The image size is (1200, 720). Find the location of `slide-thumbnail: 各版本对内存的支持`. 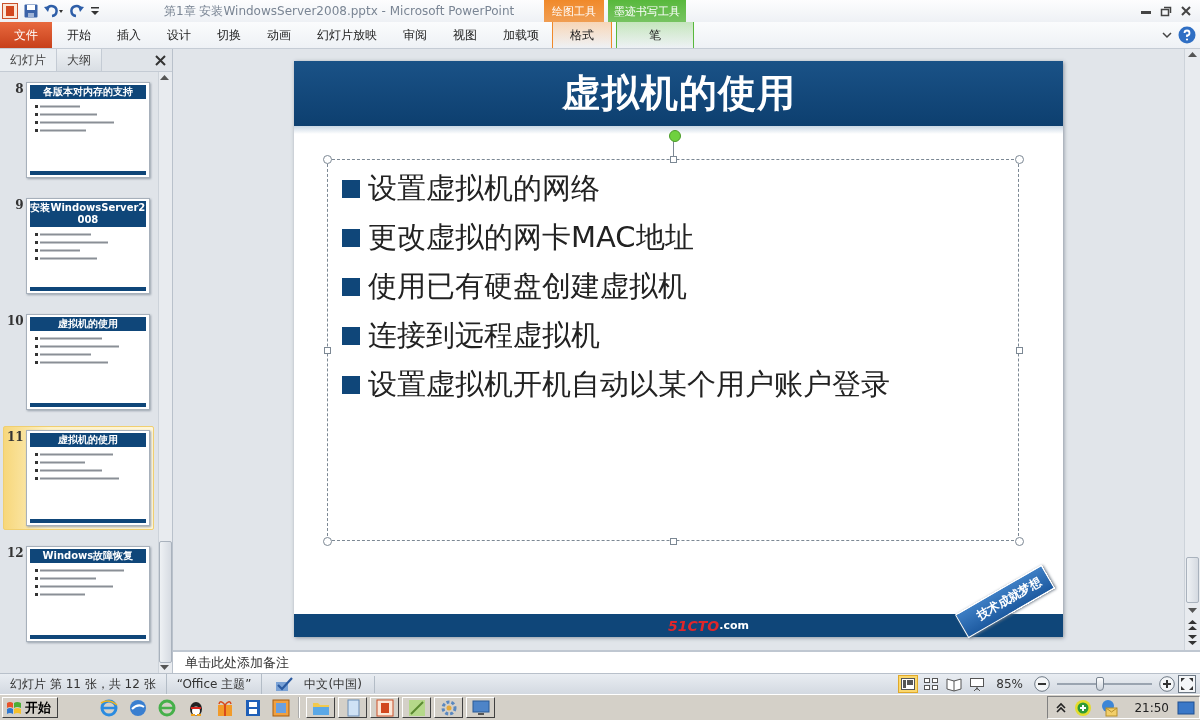

slide-thumbnail: 各版本对内存的支持 is located at coordinates (87, 130).